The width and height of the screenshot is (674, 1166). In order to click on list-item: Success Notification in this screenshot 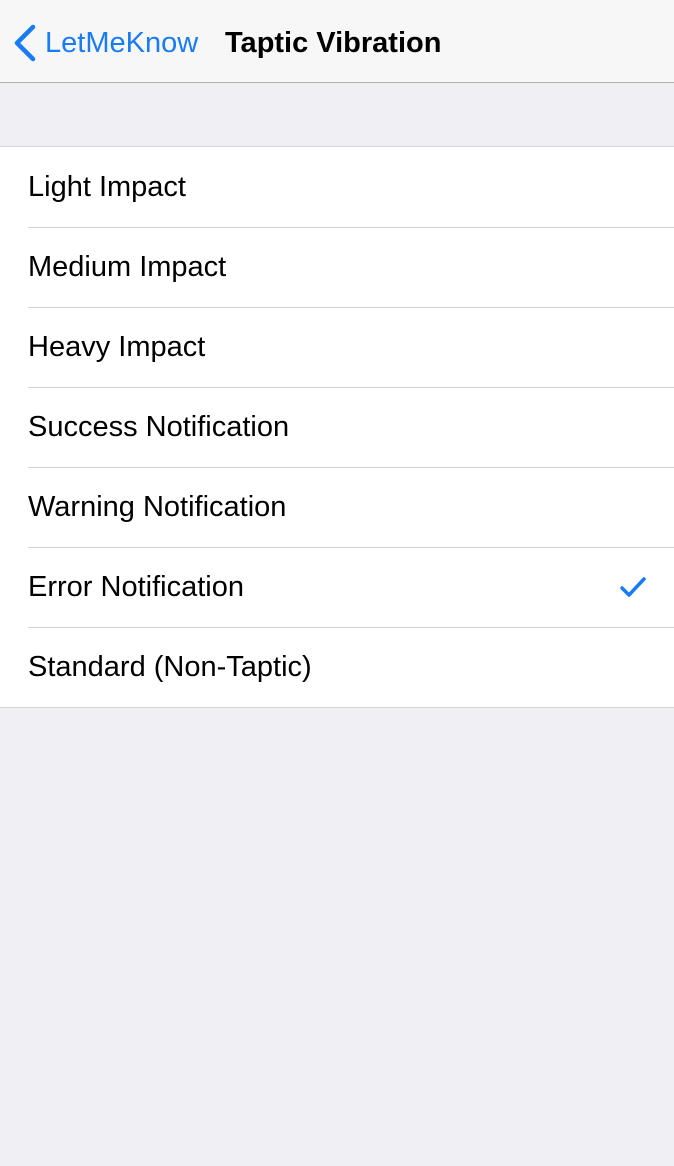, I will do `click(337, 427)`.